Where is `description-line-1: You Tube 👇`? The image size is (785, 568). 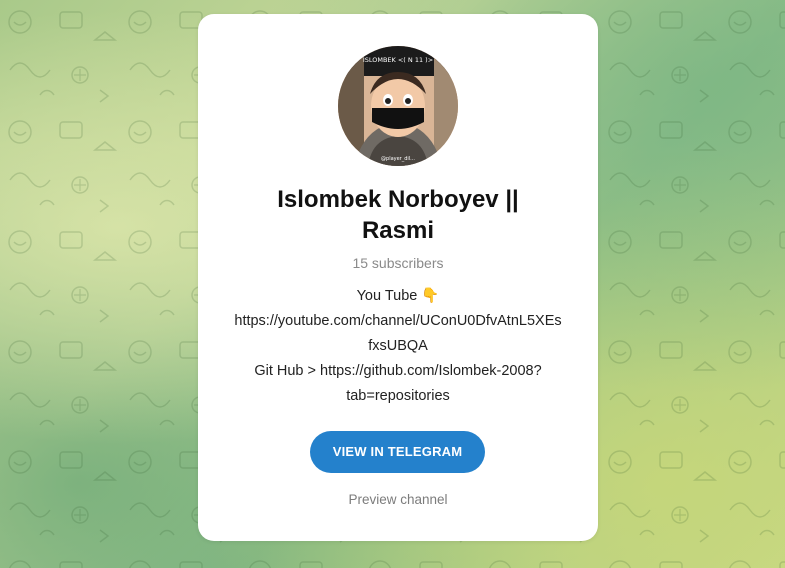 description-line-1: You Tube 👇 is located at coordinates (398, 296).